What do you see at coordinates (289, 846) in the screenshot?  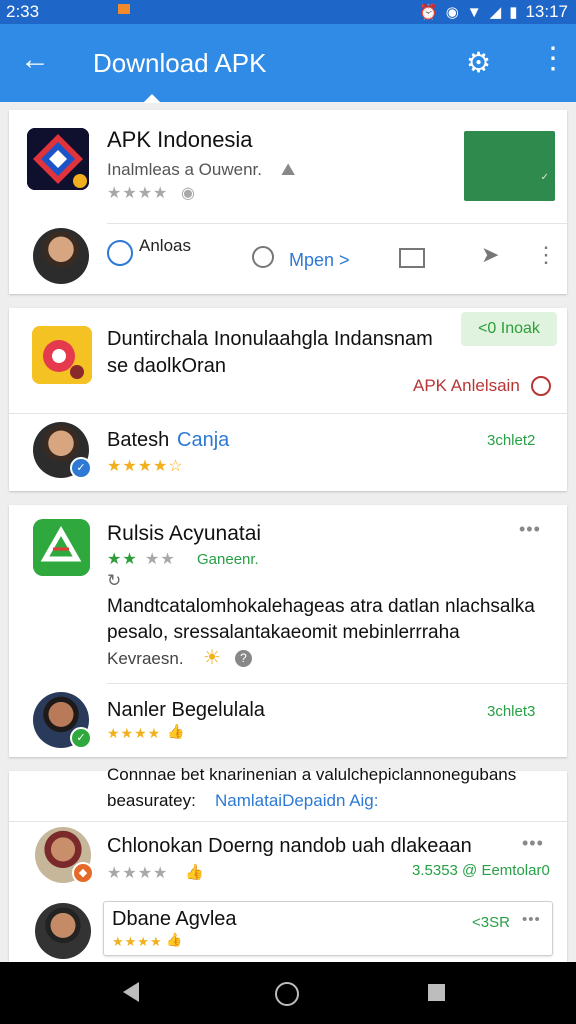 I see `reviewer-name: Chlonokan Doerng nandob uah dlakeaan` at bounding box center [289, 846].